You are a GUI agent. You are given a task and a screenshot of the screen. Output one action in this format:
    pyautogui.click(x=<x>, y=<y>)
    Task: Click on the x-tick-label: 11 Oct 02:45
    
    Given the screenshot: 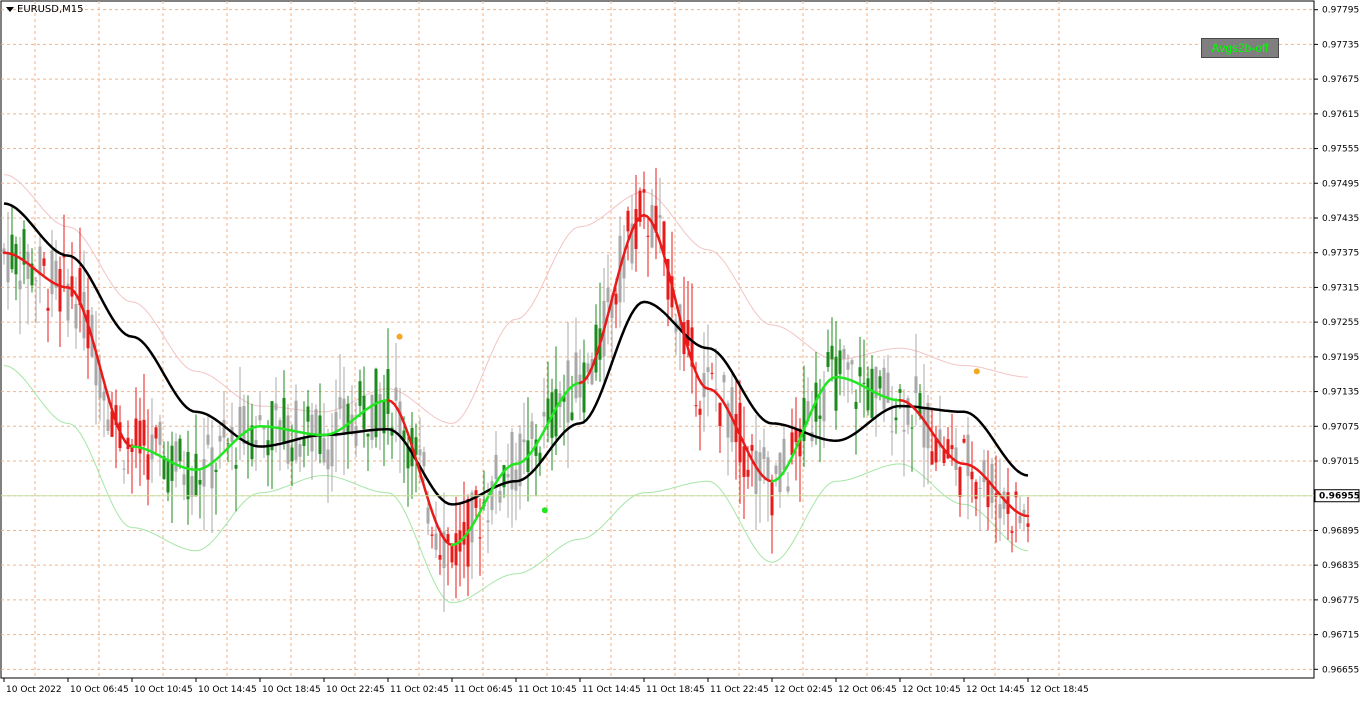 What is the action you would take?
    pyautogui.click(x=419, y=690)
    